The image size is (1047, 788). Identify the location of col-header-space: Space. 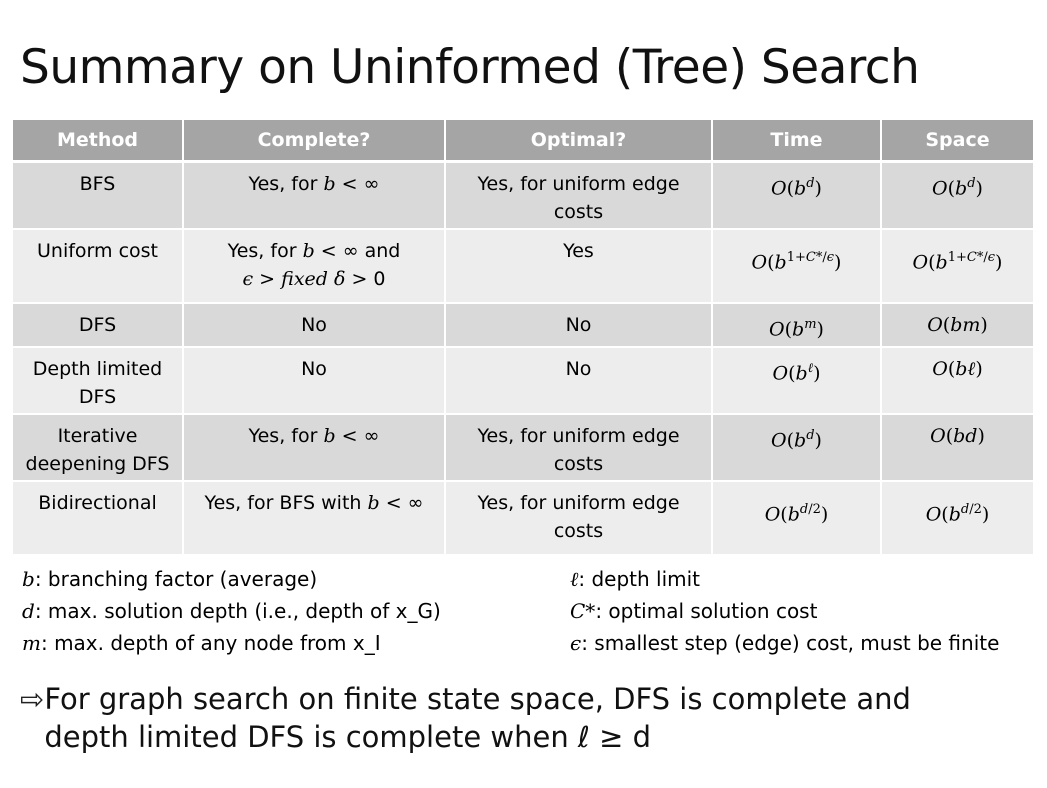
(957, 141).